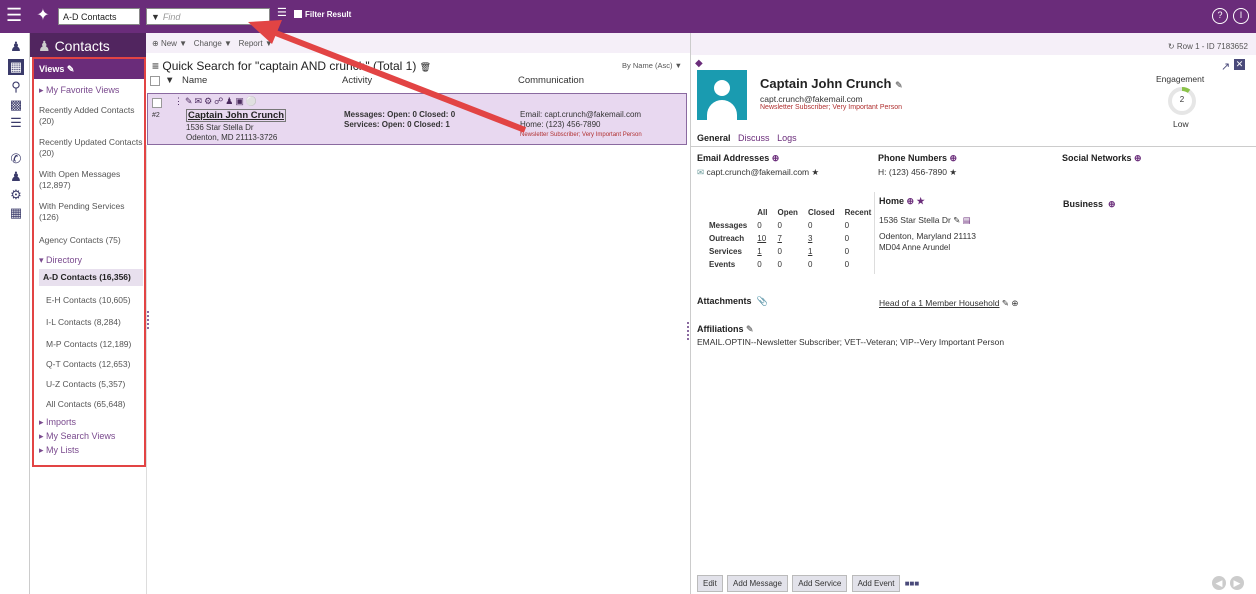 Image resolution: width=1256 pixels, height=594 pixels. Describe the element at coordinates (322, 14) in the screenshot. I see `filter-result-toggle: Filter Result` at that location.